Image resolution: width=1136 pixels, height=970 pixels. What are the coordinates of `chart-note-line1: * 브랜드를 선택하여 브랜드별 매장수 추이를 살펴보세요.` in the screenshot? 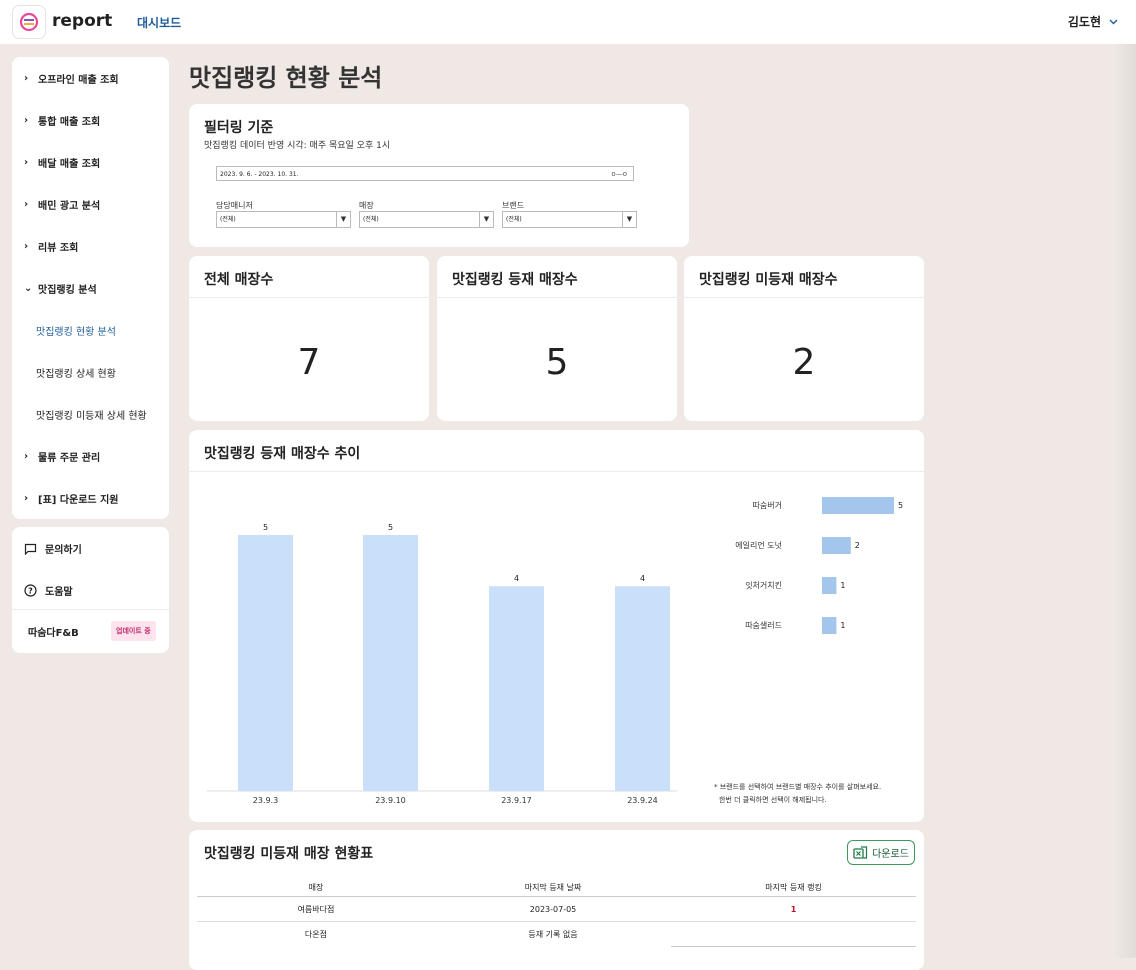 It's located at (798, 787).